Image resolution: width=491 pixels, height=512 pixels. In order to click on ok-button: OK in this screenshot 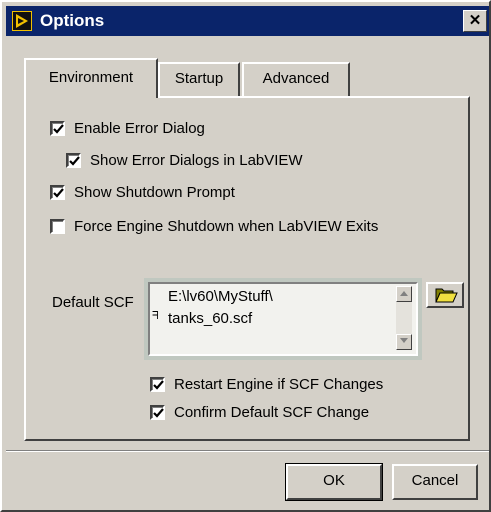, I will do `click(334, 482)`.